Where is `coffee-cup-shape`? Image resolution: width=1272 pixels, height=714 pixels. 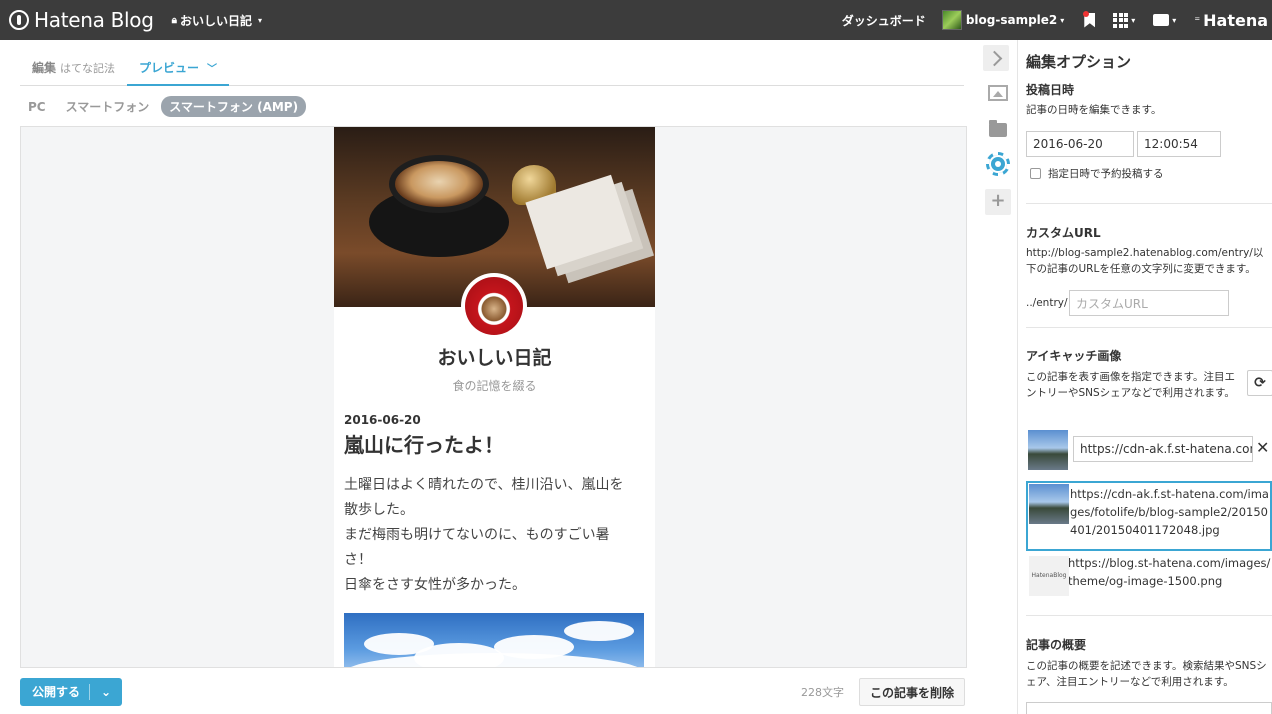 coffee-cup-shape is located at coordinates (439, 184).